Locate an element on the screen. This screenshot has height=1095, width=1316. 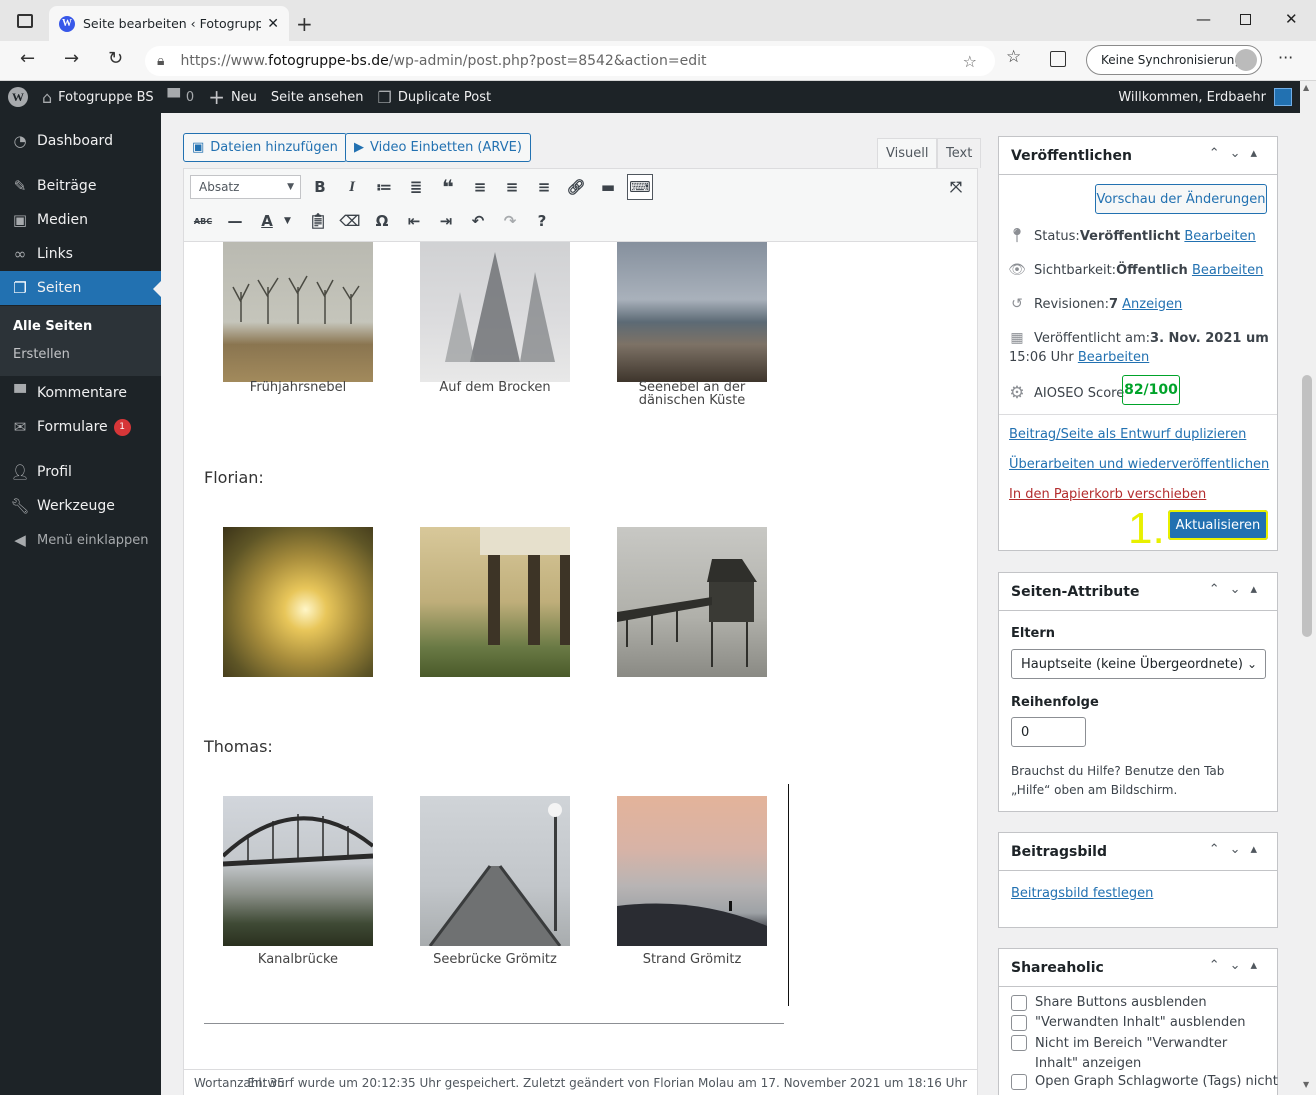
add-favorite-icon: ☆ is located at coordinates (970, 61).